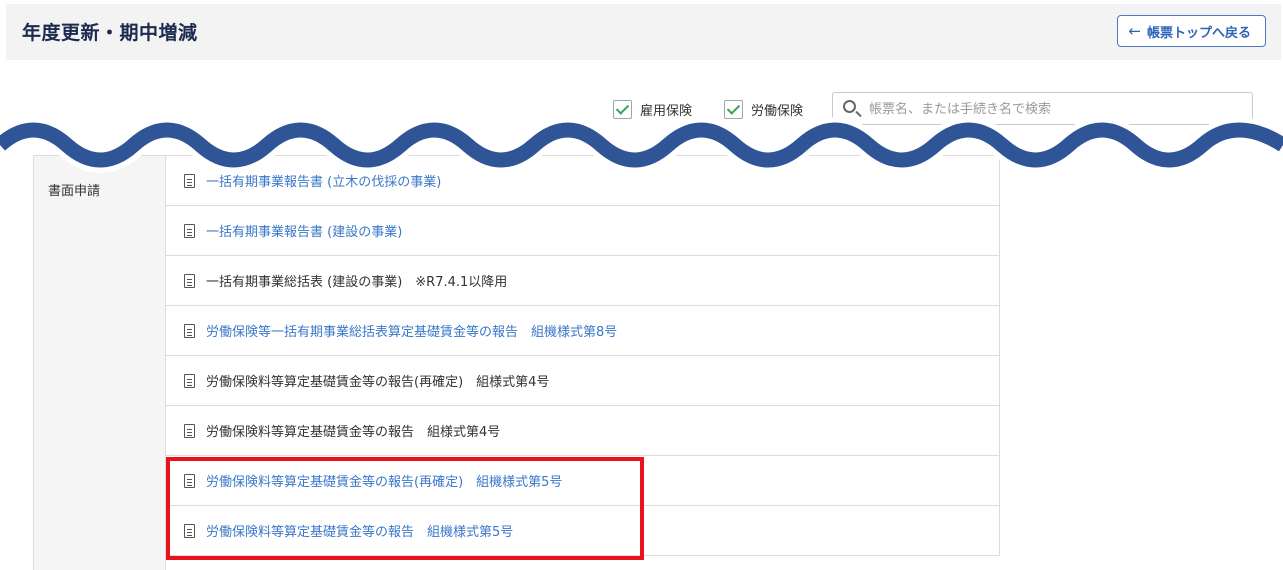 This screenshot has height=570, width=1283. What do you see at coordinates (411, 330) in the screenshot?
I see `form-link: 労働保険等一括有期事業総括表算定基礎賃金等の報告 組機様式第8号` at bounding box center [411, 330].